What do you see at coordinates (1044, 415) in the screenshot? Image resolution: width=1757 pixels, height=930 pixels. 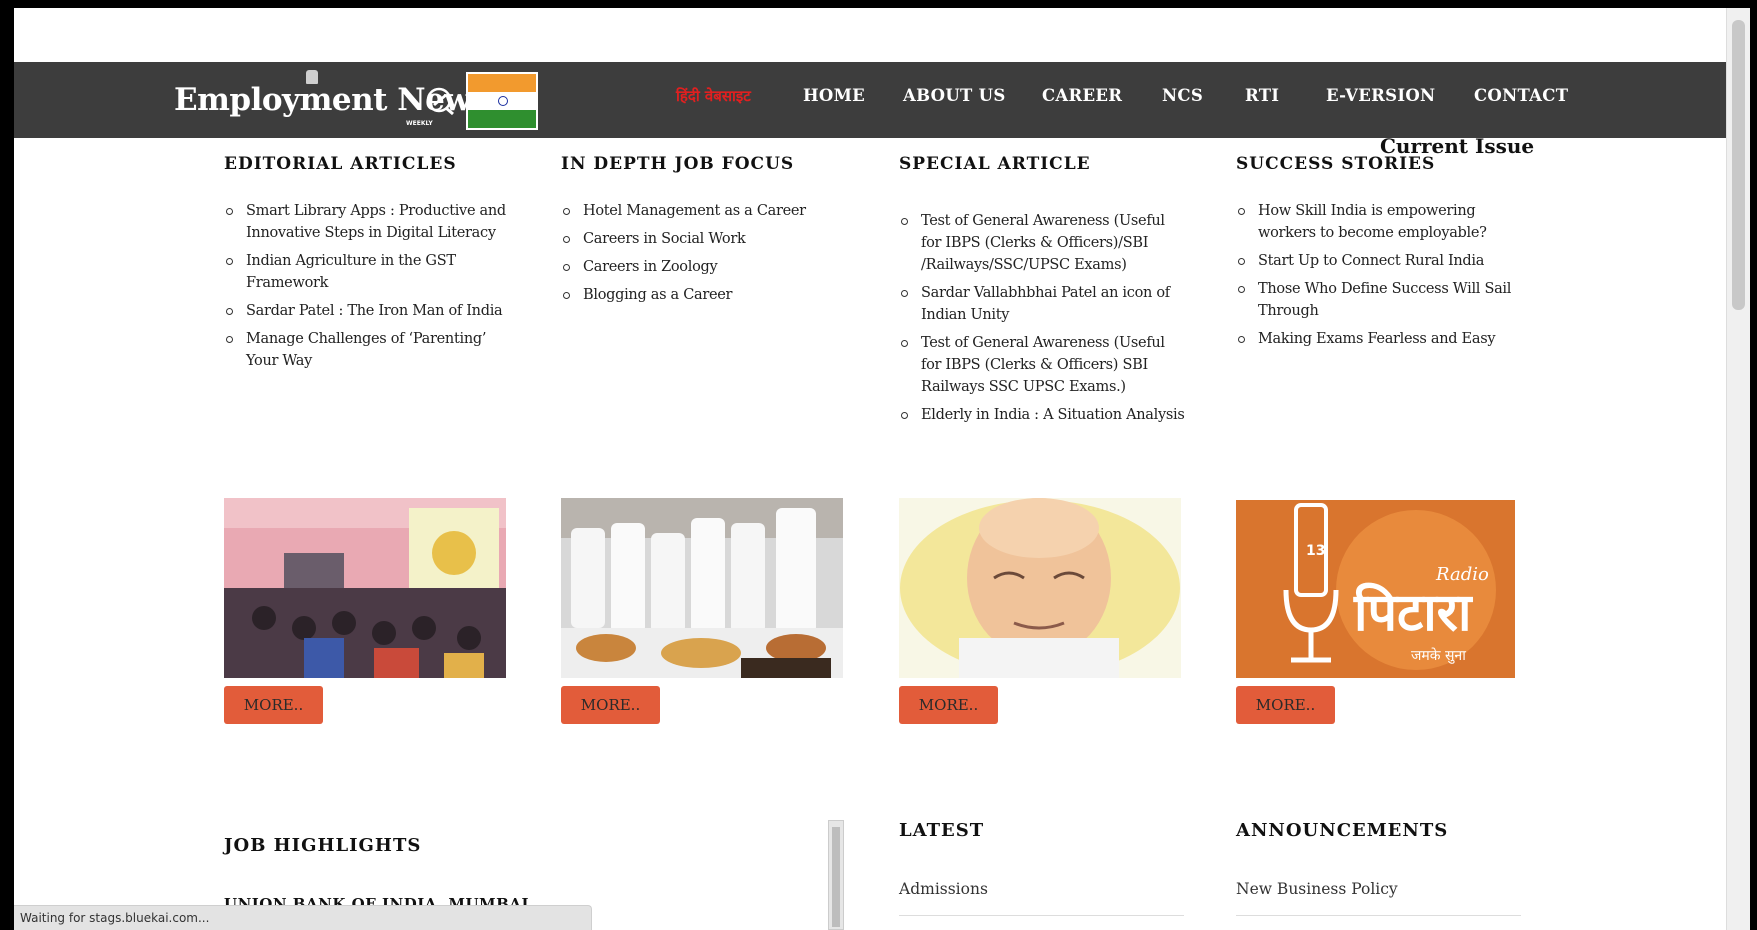 I see `article-link: Elderly in India : A Situation Analysis` at bounding box center [1044, 415].